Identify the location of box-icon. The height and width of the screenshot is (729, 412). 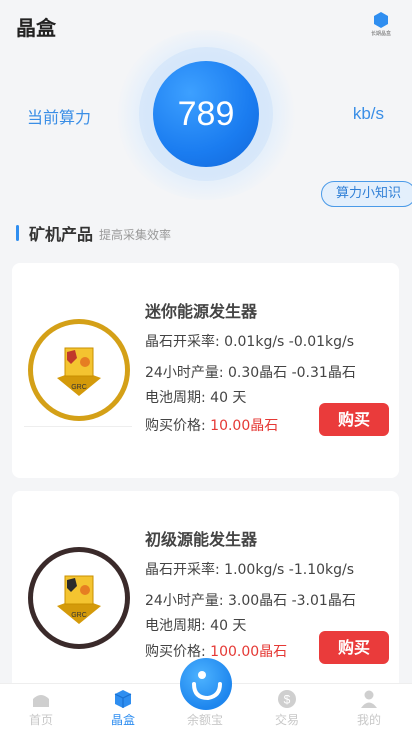
(123, 699).